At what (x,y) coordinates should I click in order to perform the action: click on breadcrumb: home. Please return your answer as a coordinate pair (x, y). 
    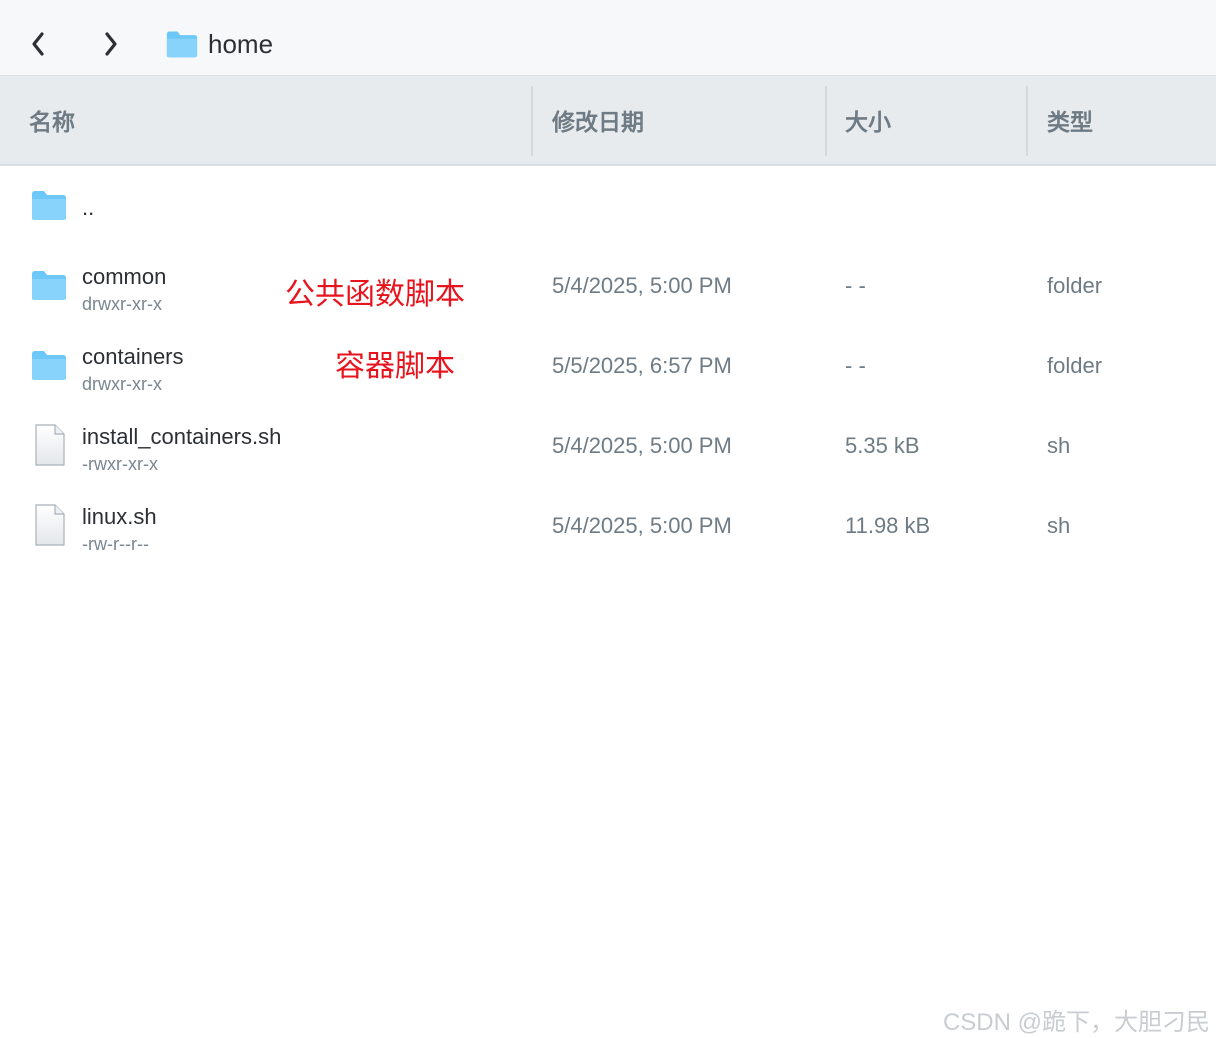
    Looking at the image, I should click on (219, 44).